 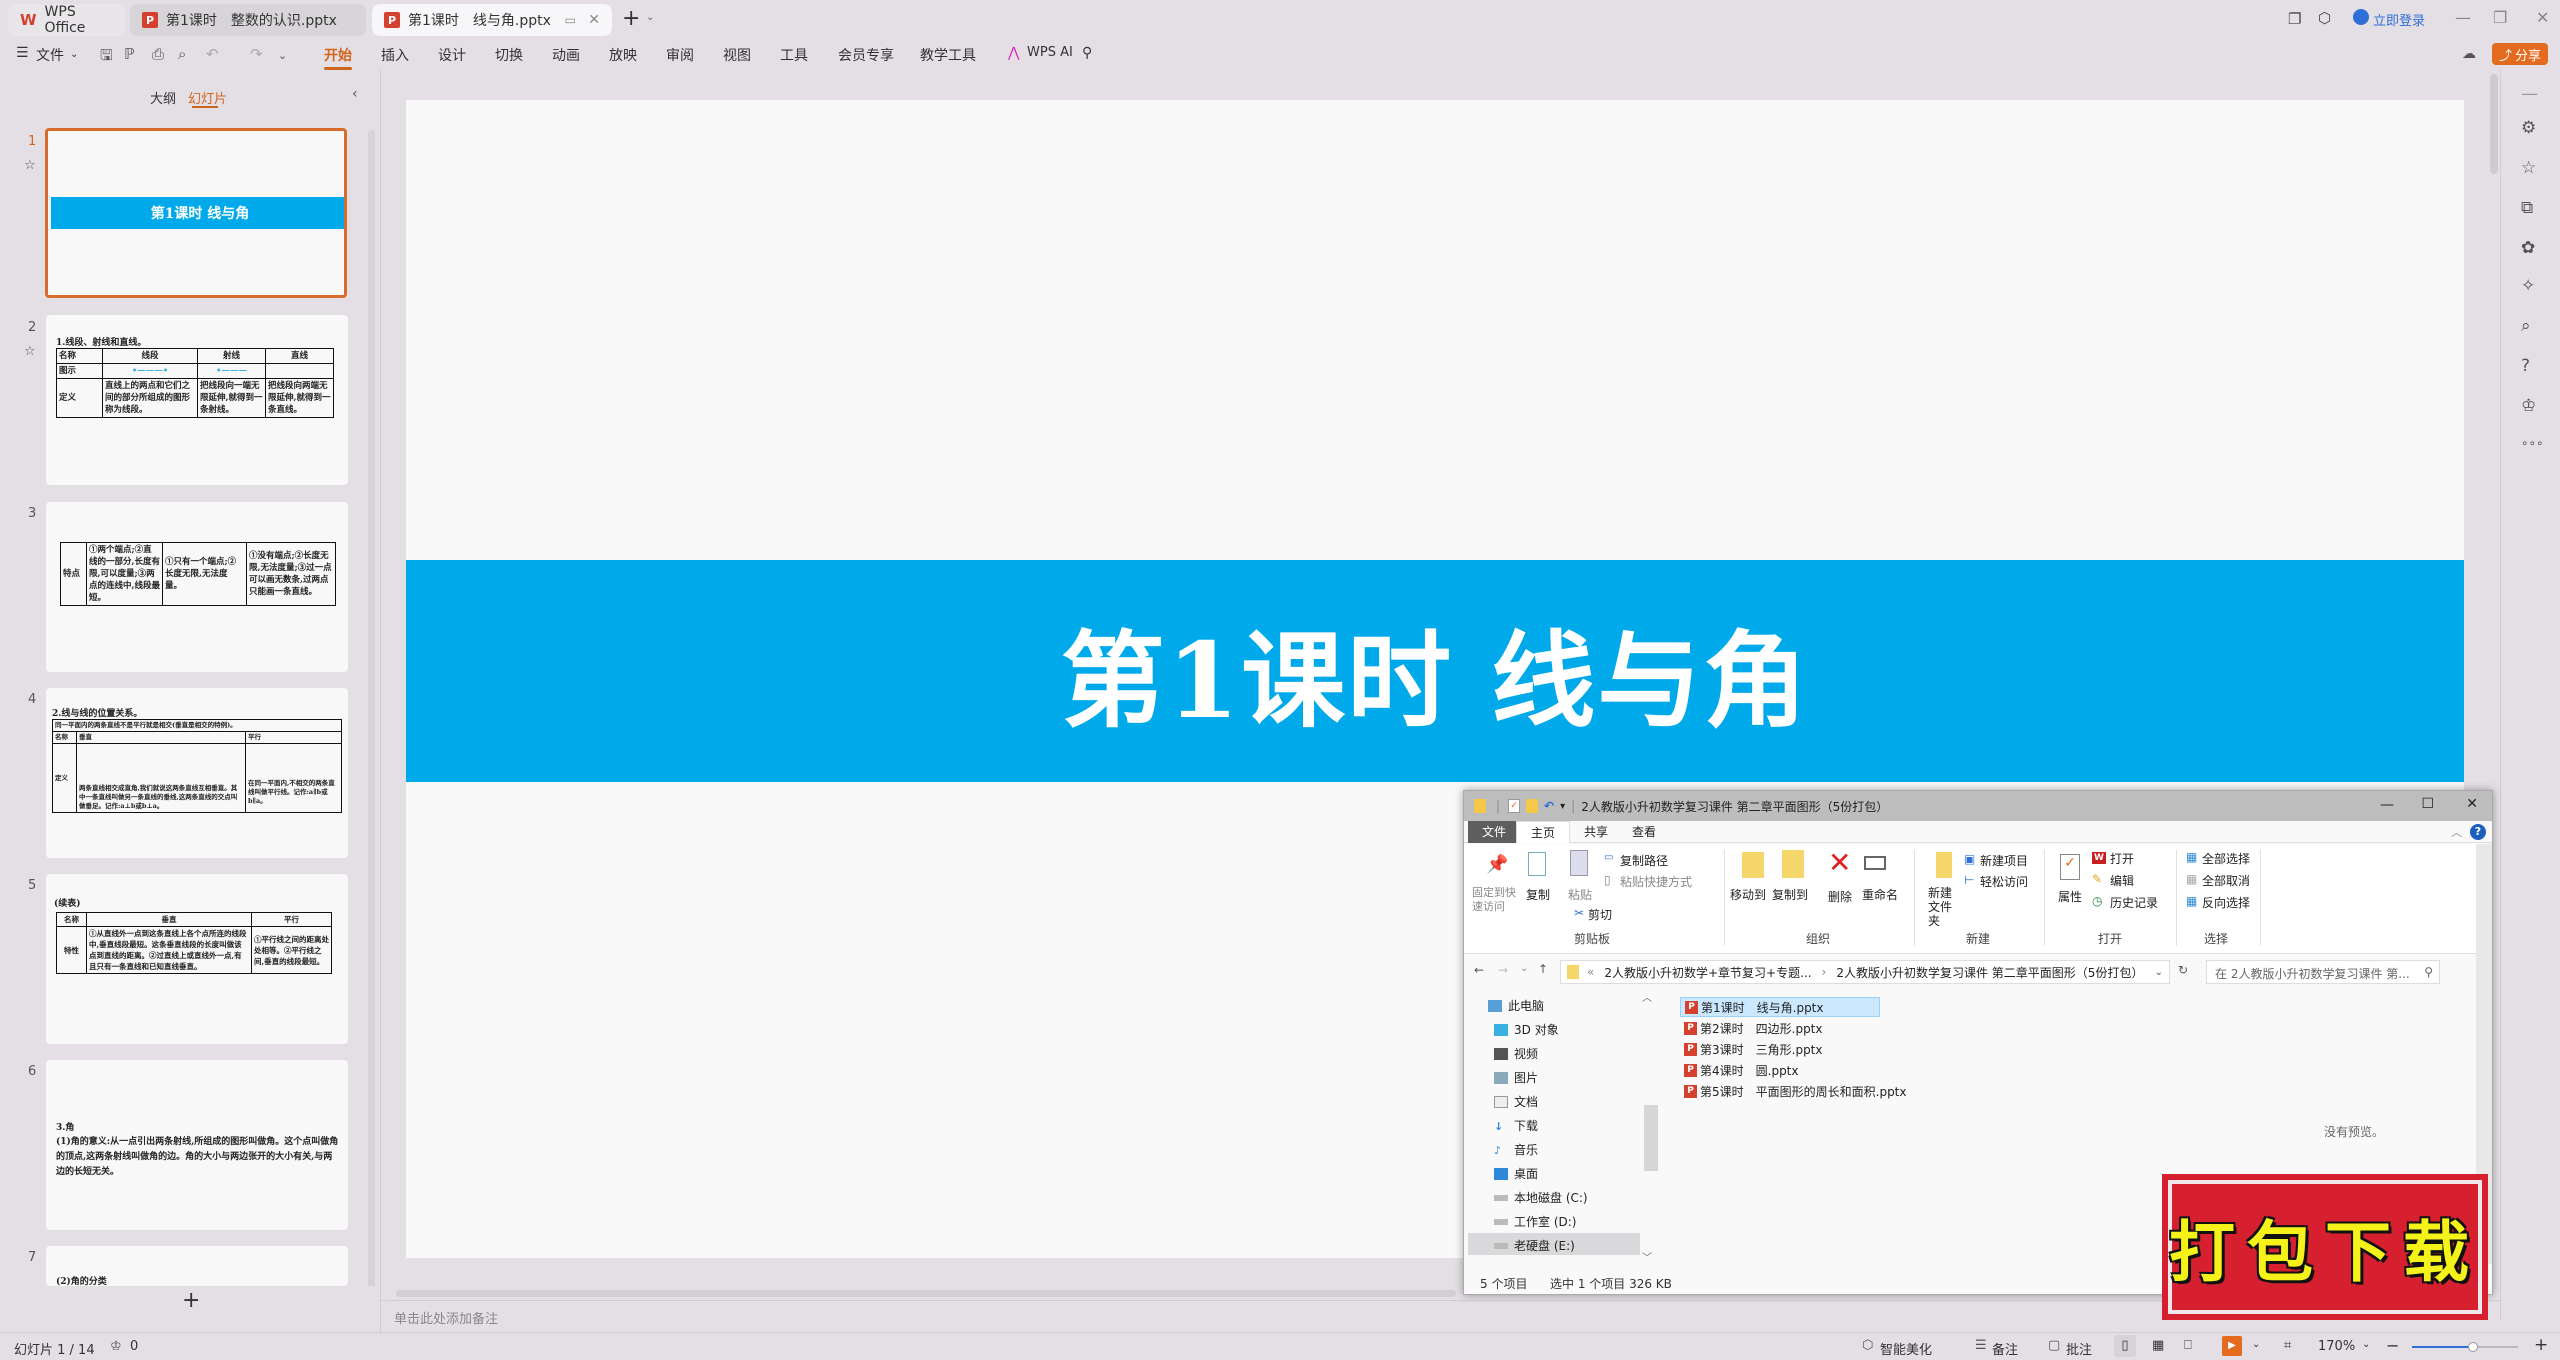 What do you see at coordinates (338, 57) in the screenshot?
I see `menu-start: 开始` at bounding box center [338, 57].